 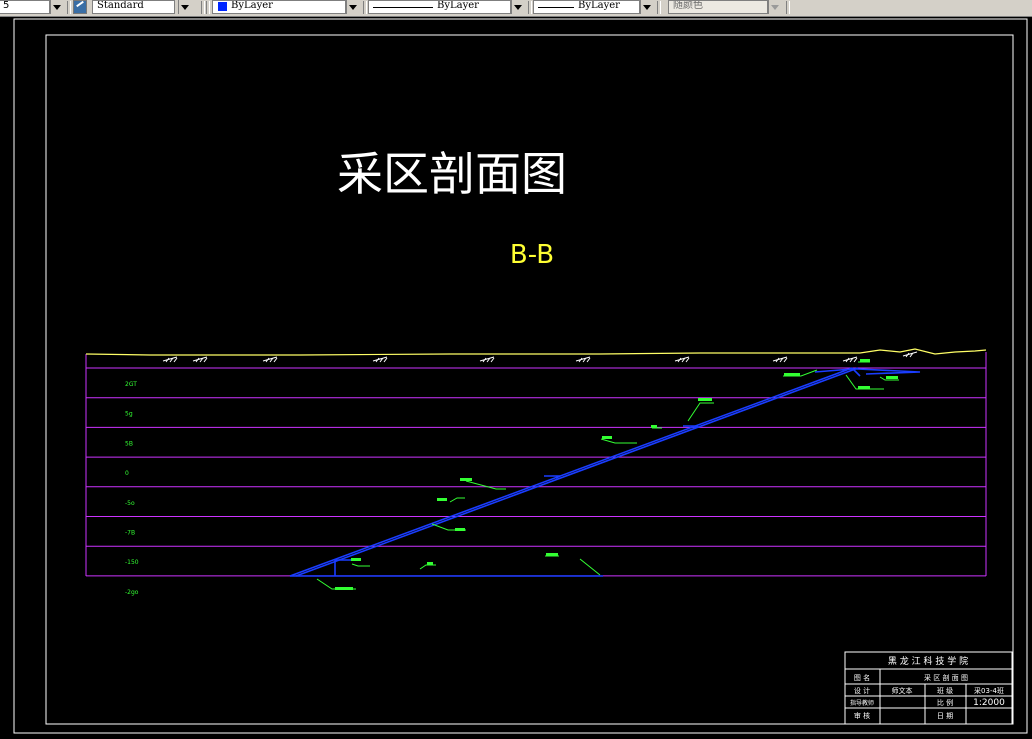 What do you see at coordinates (862, 703) in the screenshot?
I see `advisor-label: 指导教师` at bounding box center [862, 703].